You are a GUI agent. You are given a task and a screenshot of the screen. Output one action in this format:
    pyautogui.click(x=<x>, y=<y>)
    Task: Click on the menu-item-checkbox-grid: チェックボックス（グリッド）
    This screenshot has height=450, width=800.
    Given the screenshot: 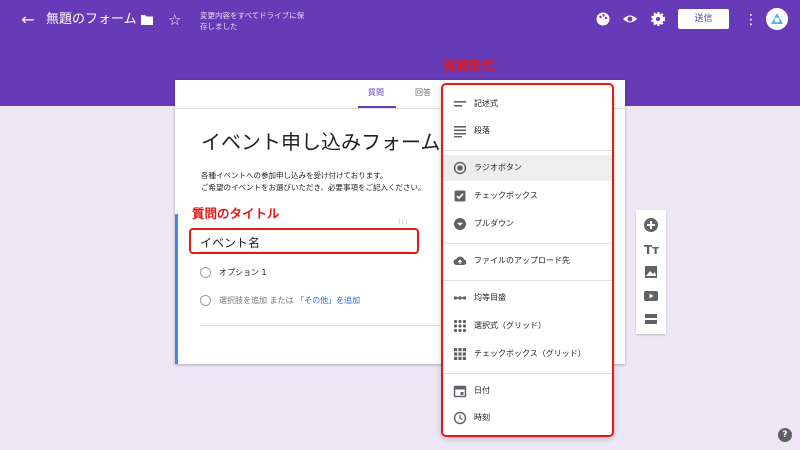 What is the action you would take?
    pyautogui.click(x=527, y=354)
    